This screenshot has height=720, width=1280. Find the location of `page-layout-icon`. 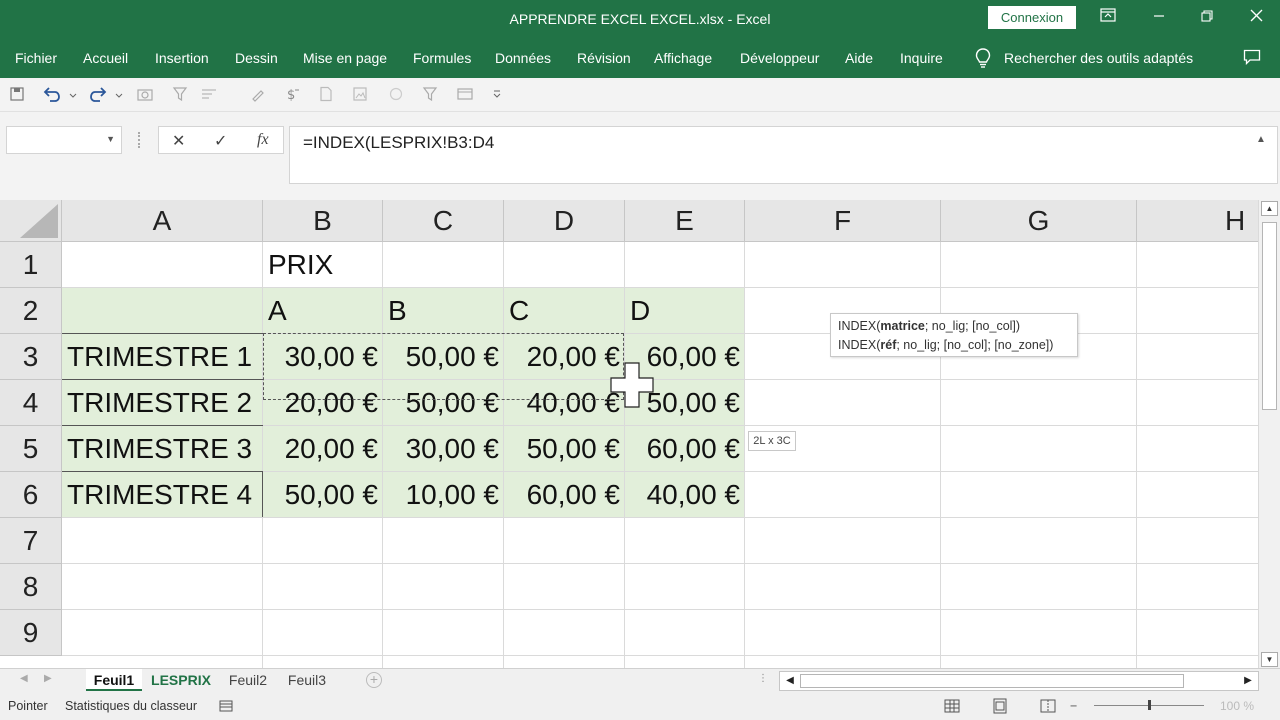

page-layout-icon is located at coordinates (1000, 706).